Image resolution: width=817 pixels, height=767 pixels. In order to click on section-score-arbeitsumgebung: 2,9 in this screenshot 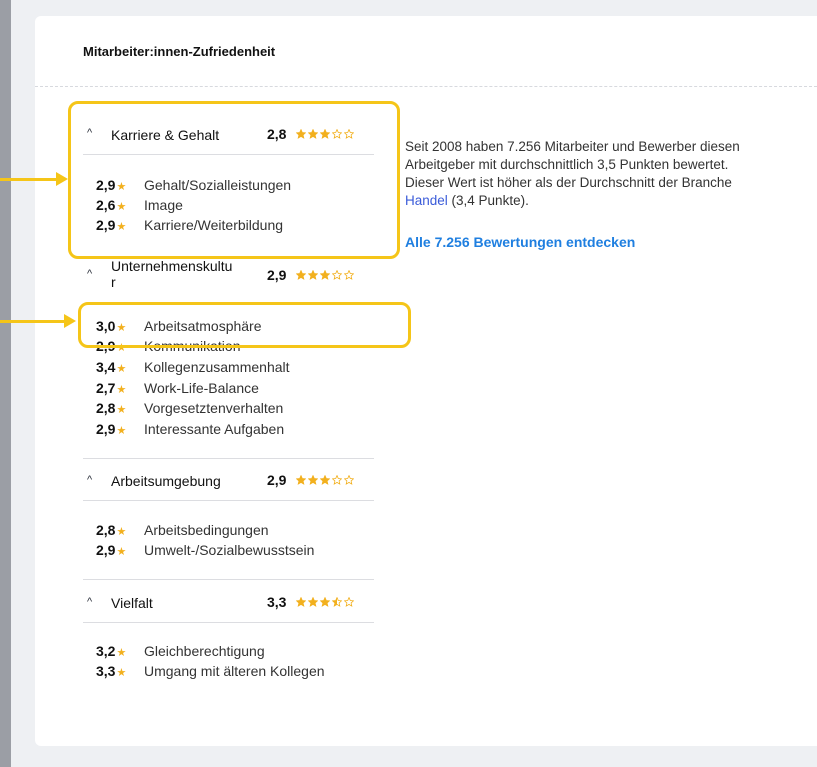, I will do `click(277, 480)`.